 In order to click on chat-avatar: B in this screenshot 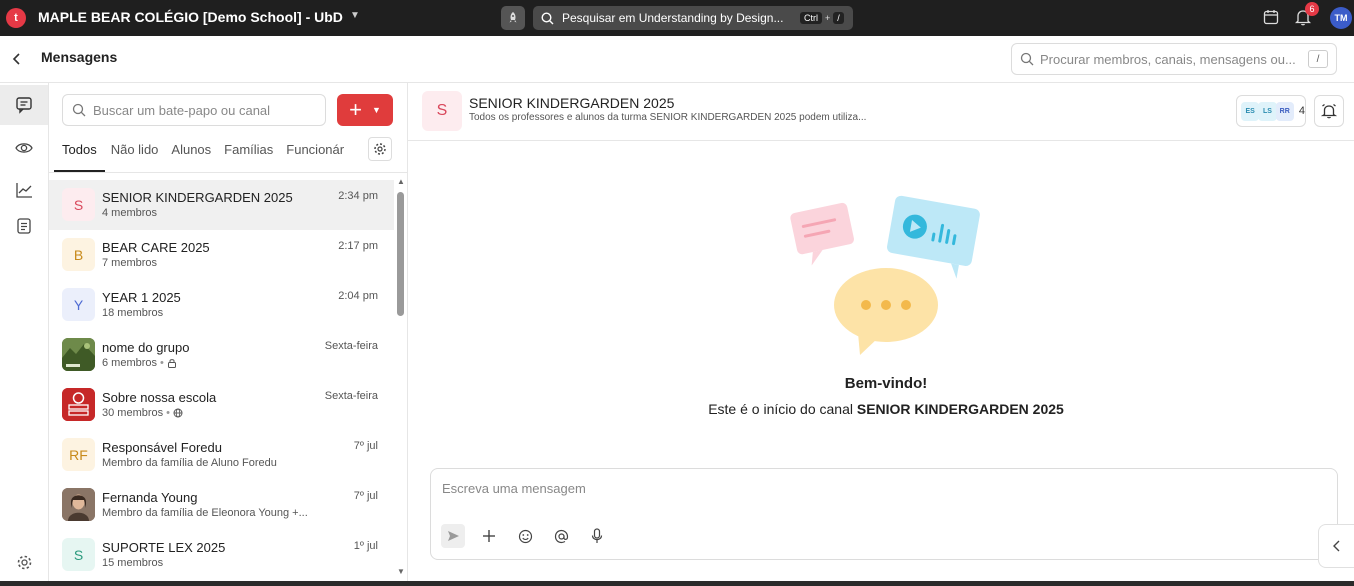, I will do `click(78, 254)`.